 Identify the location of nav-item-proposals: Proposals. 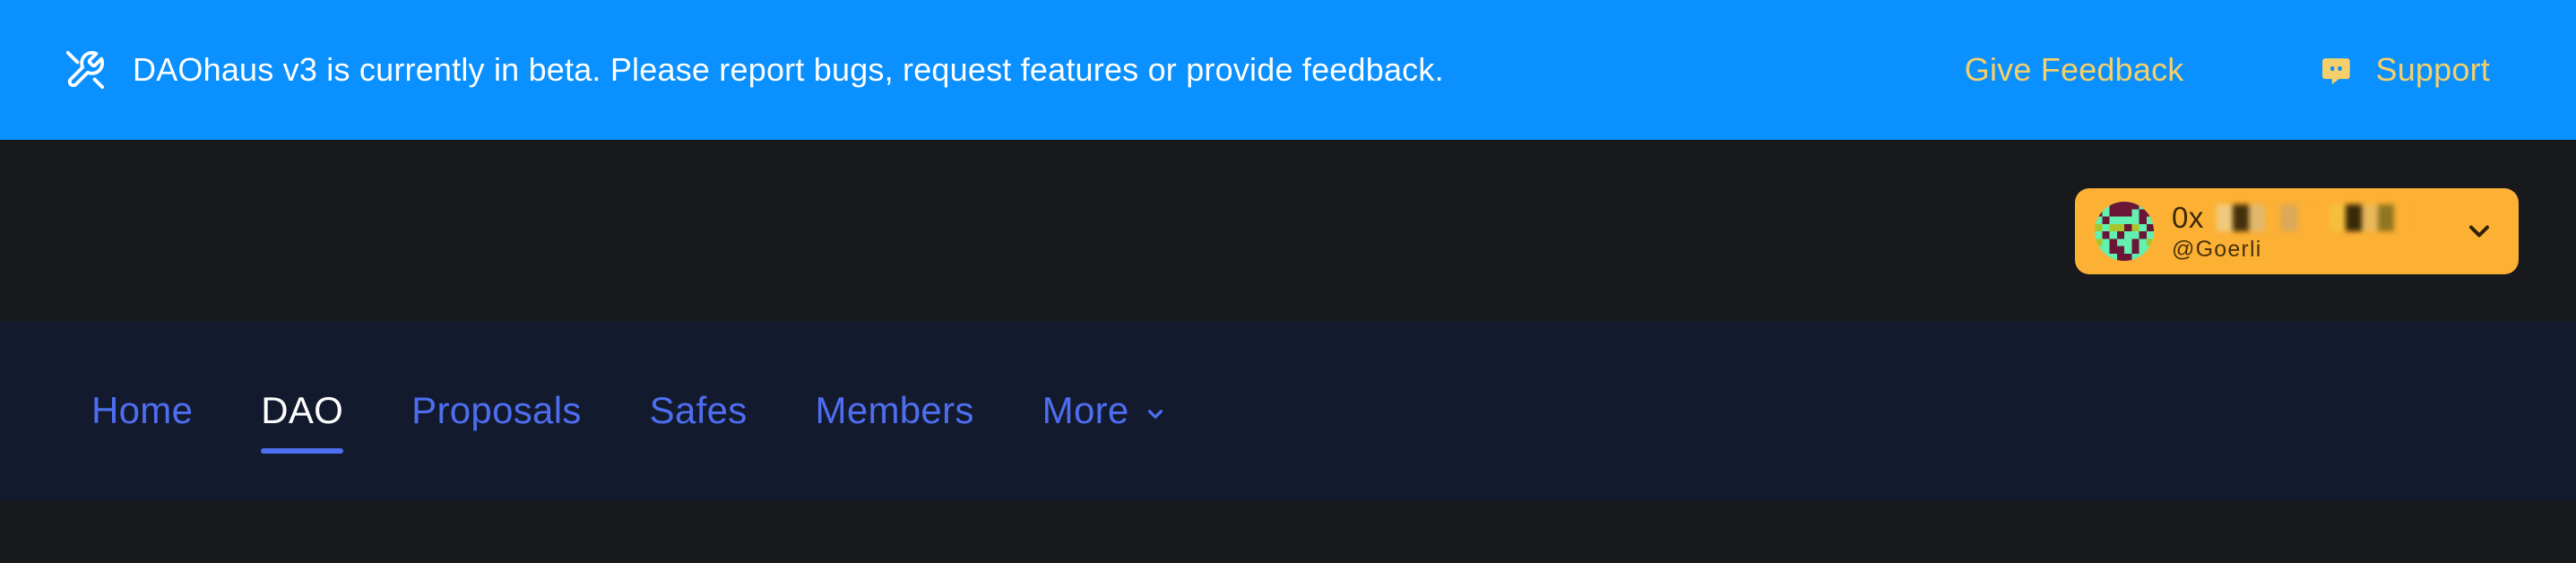
(496, 410).